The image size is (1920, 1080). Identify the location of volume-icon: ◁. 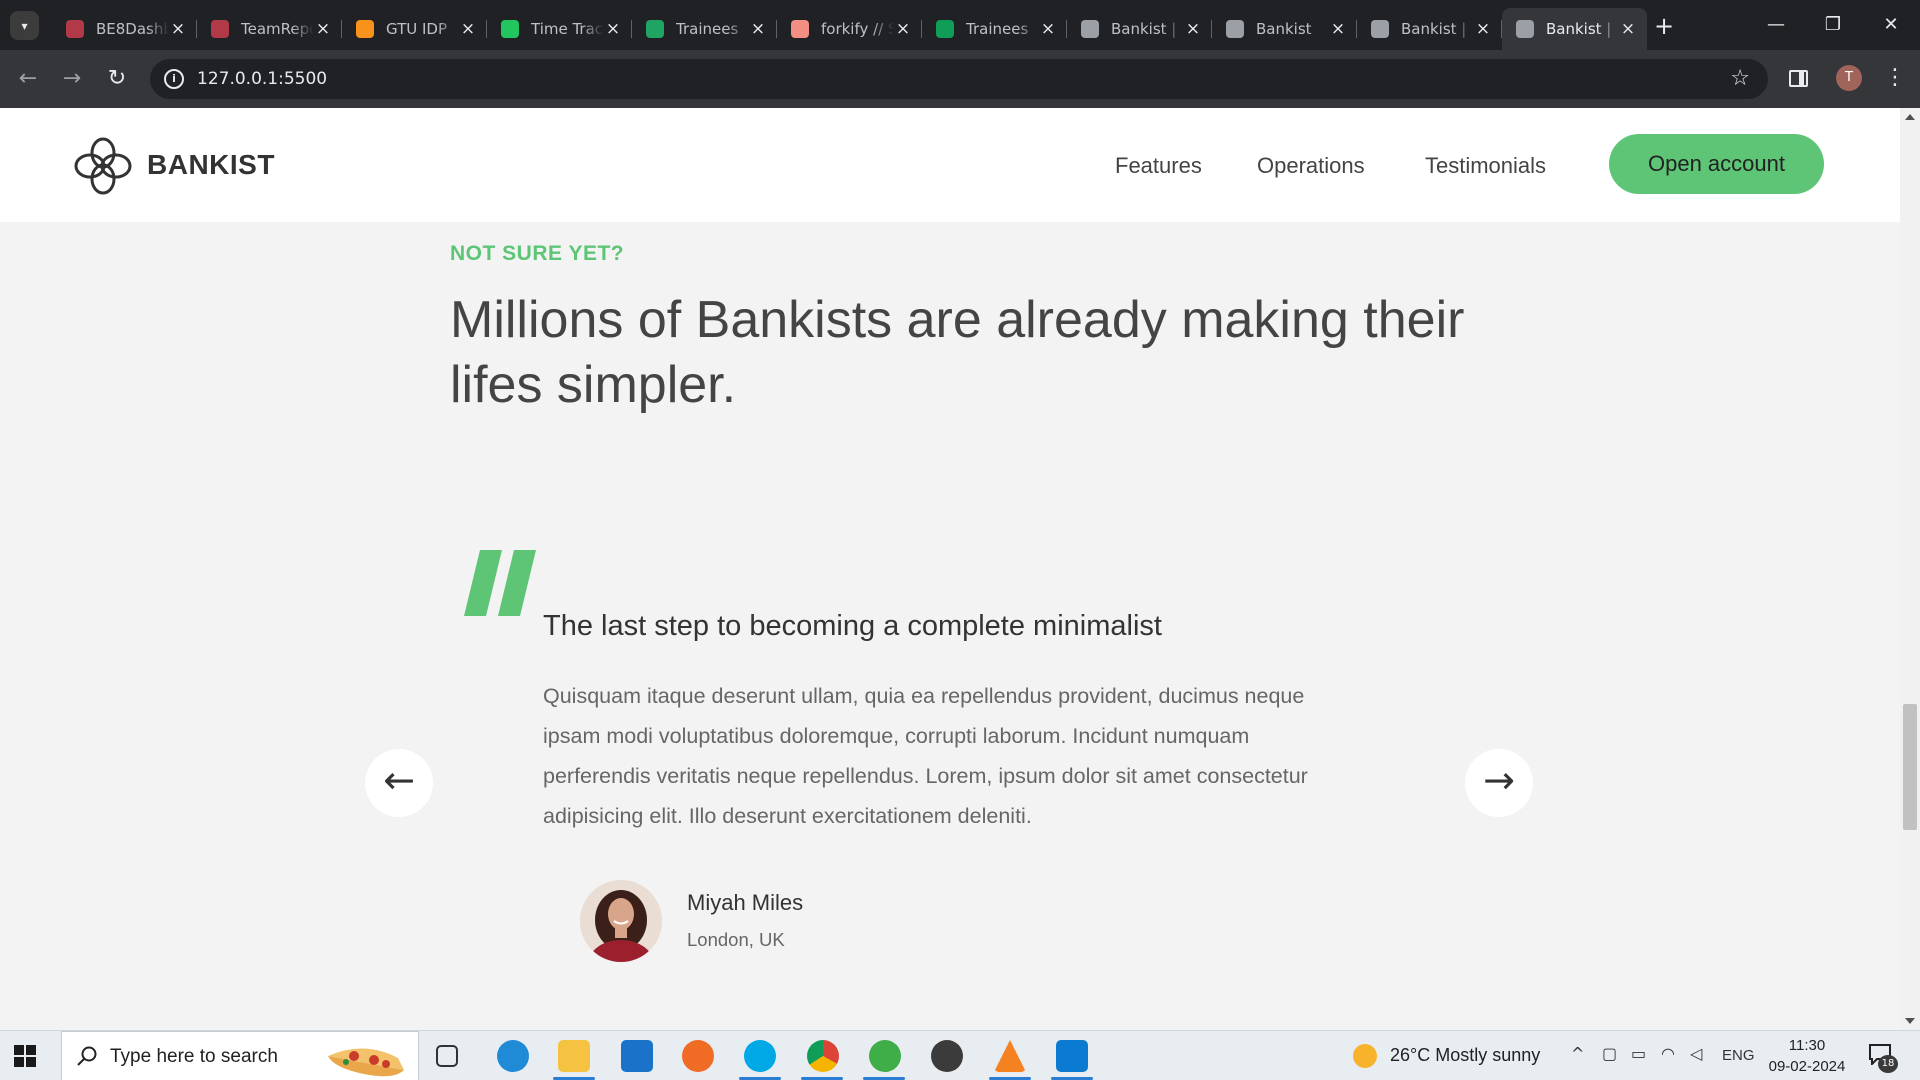
(1696, 1053).